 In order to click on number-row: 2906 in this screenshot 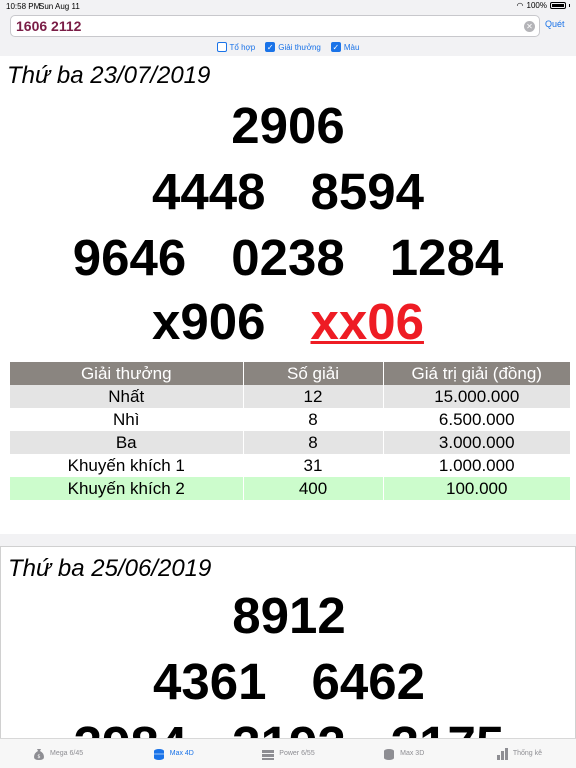, I will do `click(288, 126)`.